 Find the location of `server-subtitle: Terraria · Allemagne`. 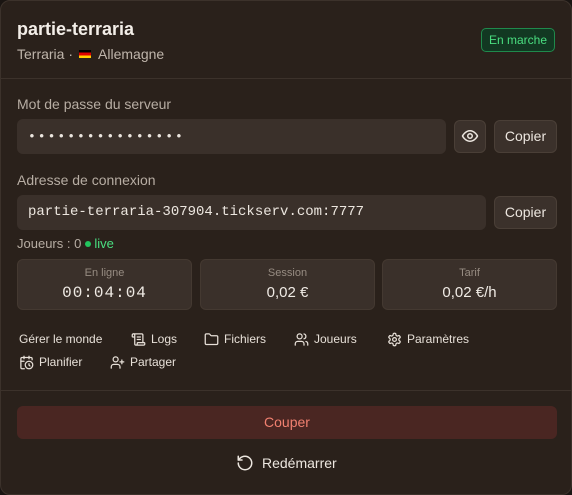

server-subtitle: Terraria · Allemagne is located at coordinates (286, 54).